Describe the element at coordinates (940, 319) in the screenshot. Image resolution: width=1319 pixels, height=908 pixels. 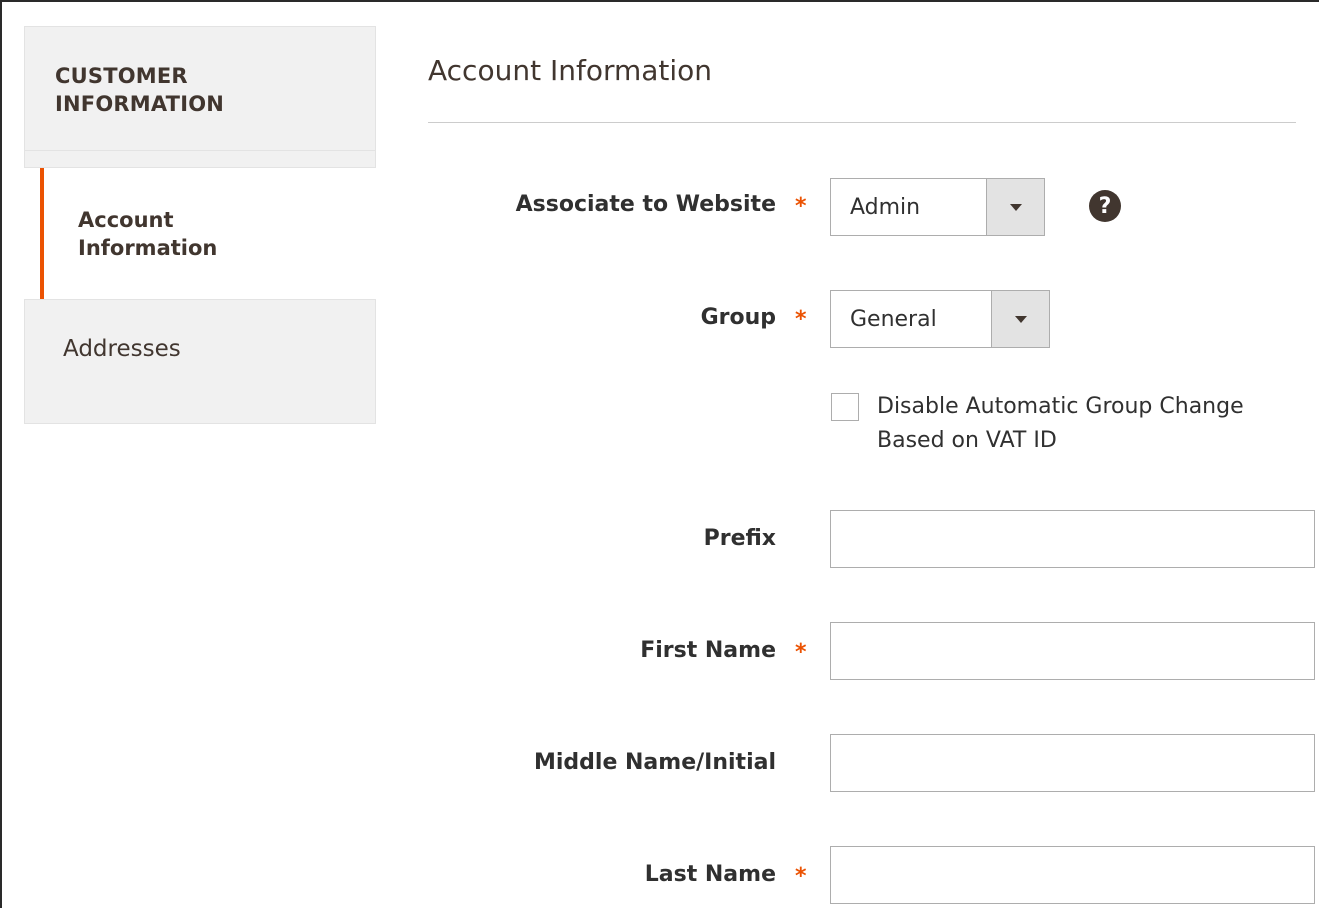
I see `group-select: General` at that location.